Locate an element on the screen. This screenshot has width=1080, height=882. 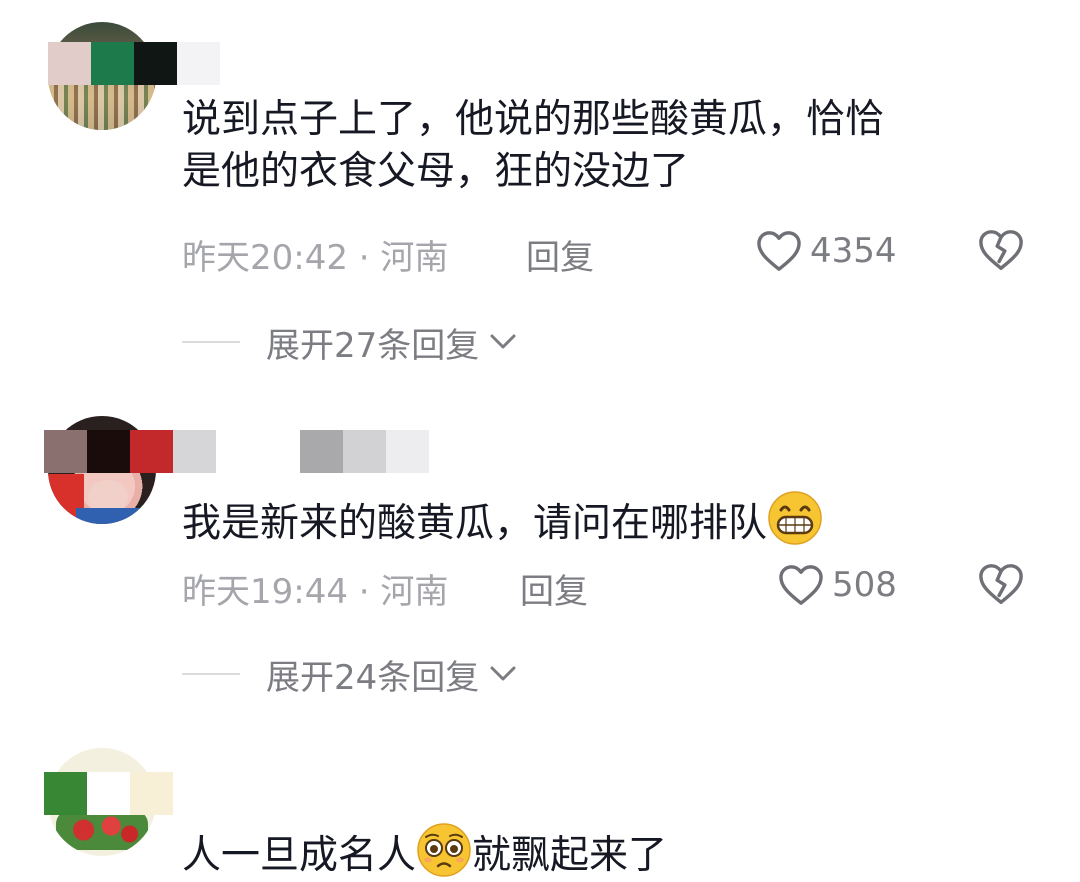
expand-replies-button: 展开24条回复 is located at coordinates (349, 675).